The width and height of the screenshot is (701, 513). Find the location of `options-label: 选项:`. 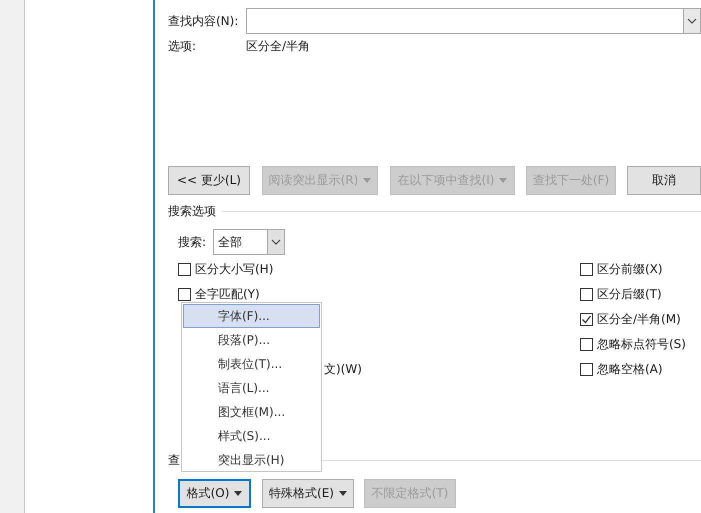

options-label: 选项: is located at coordinates (183, 46).